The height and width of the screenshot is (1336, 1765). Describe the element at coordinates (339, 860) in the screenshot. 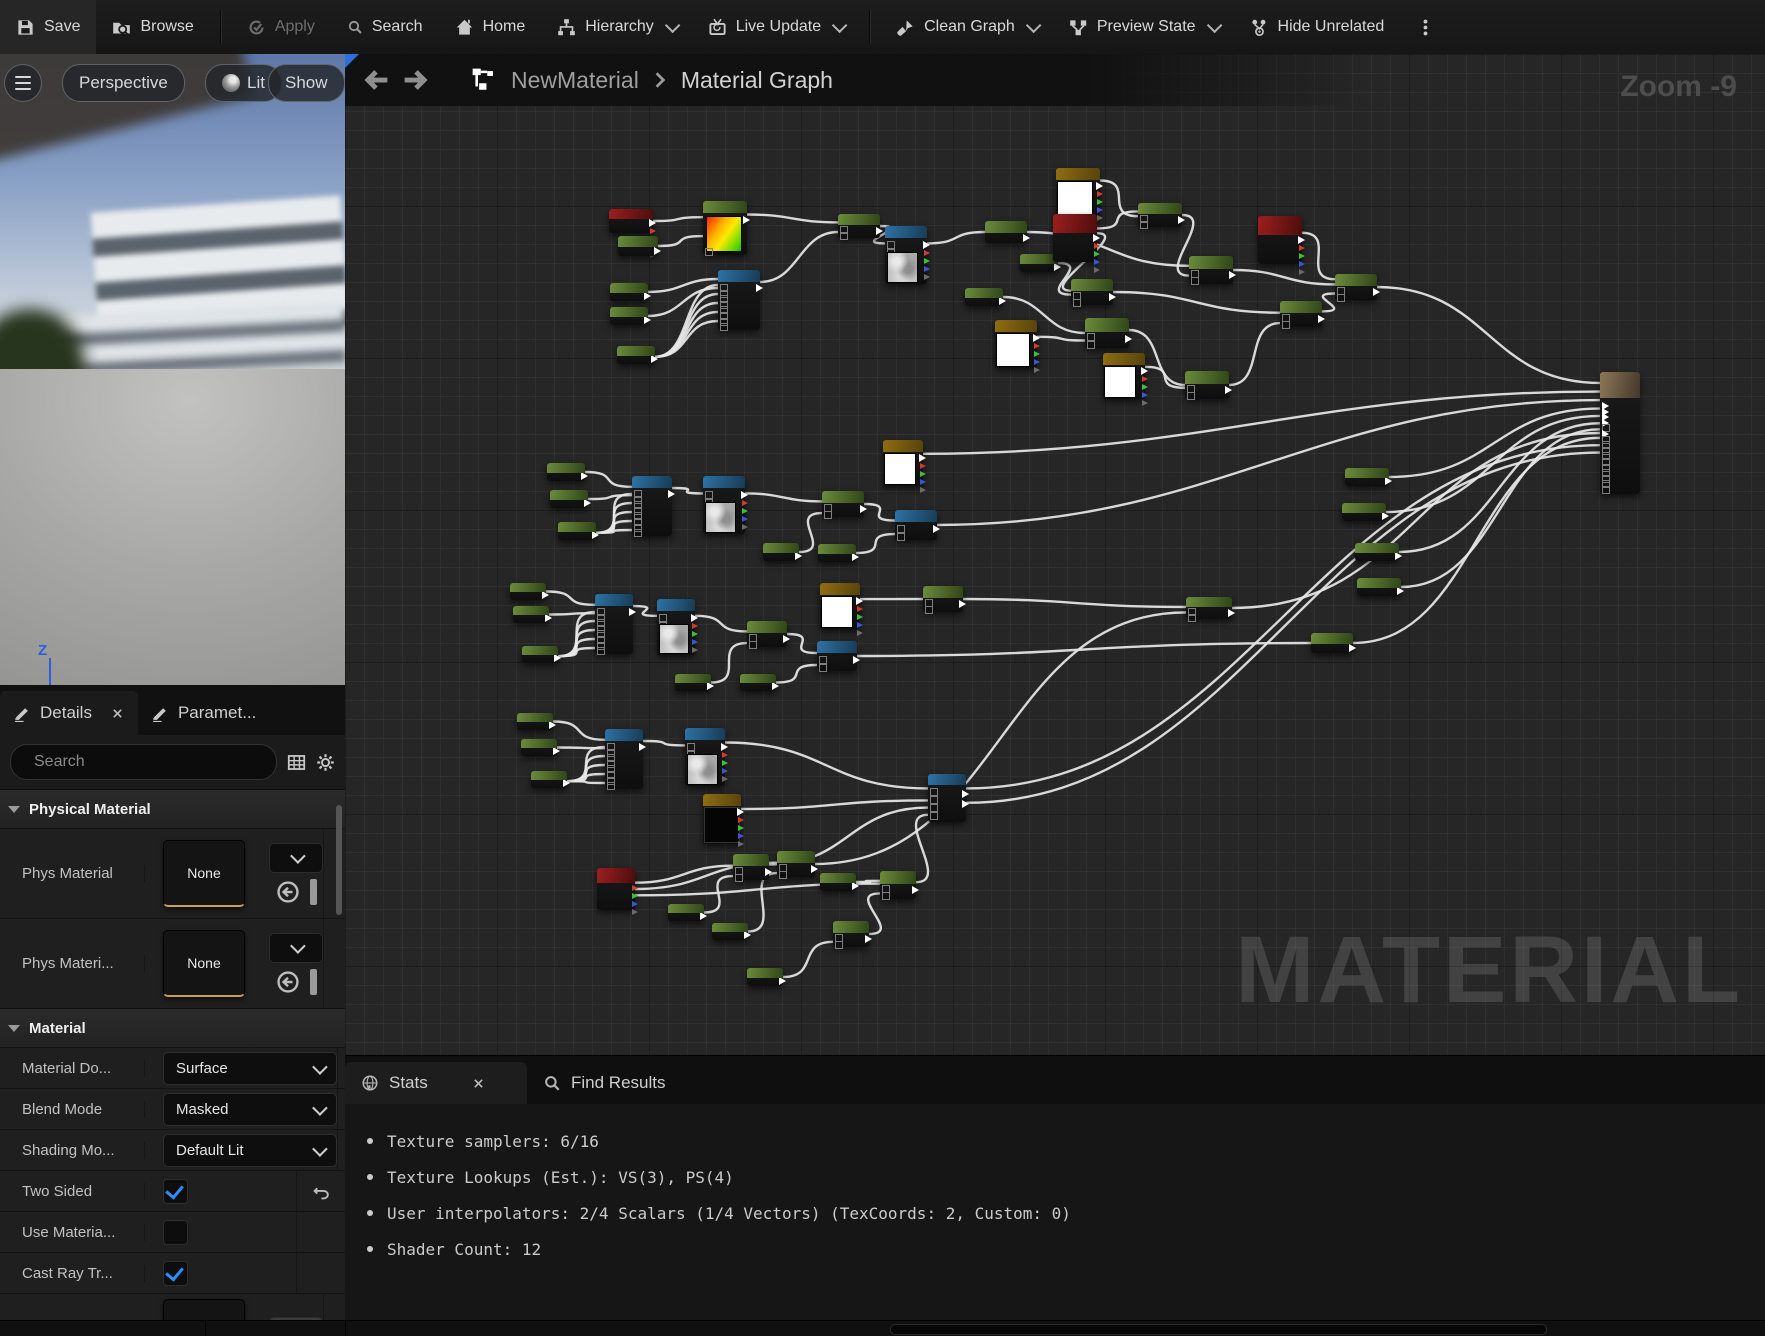

I see `details-scrollbar-thumb` at that location.